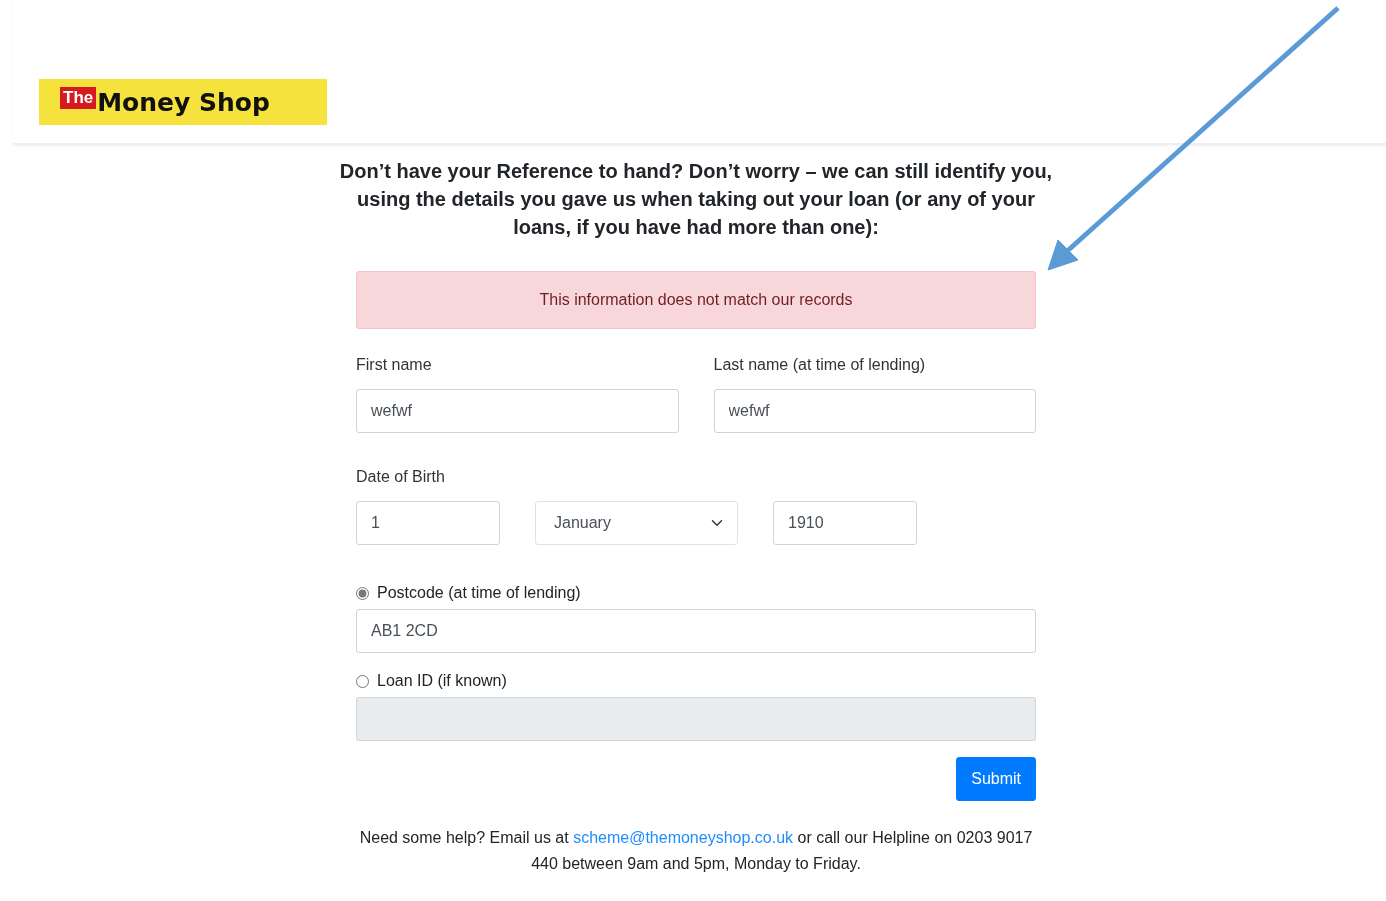 The height and width of the screenshot is (901, 1386). Describe the element at coordinates (362, 593) in the screenshot. I see `radio-button` at that location.